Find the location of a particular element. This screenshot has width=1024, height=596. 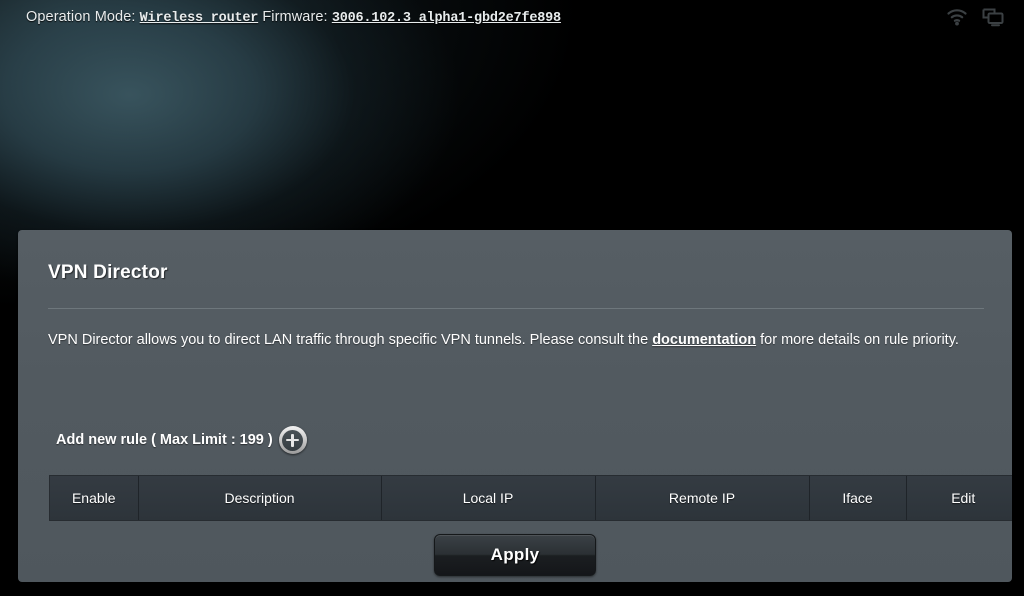

apply-button-row: Apply is located at coordinates (515, 555).